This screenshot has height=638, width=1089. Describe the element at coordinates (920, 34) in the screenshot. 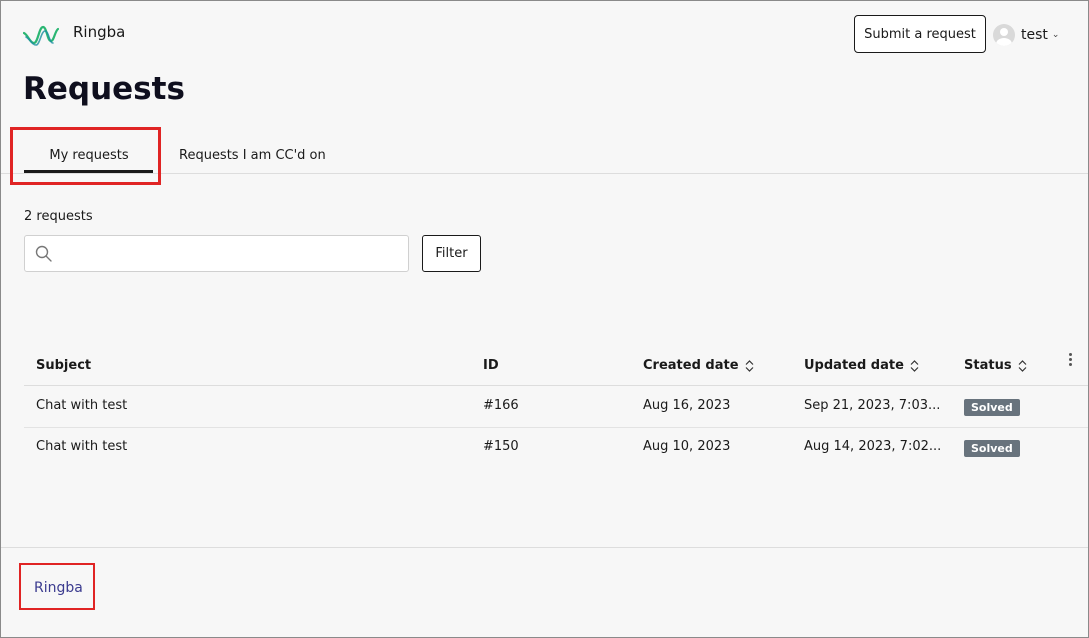

I see `submit-request-button: Submit a request` at that location.